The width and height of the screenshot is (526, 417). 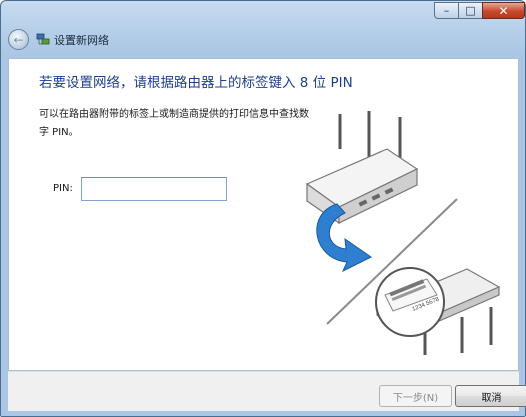 I want to click on next-button: 下一步(N), so click(x=415, y=396).